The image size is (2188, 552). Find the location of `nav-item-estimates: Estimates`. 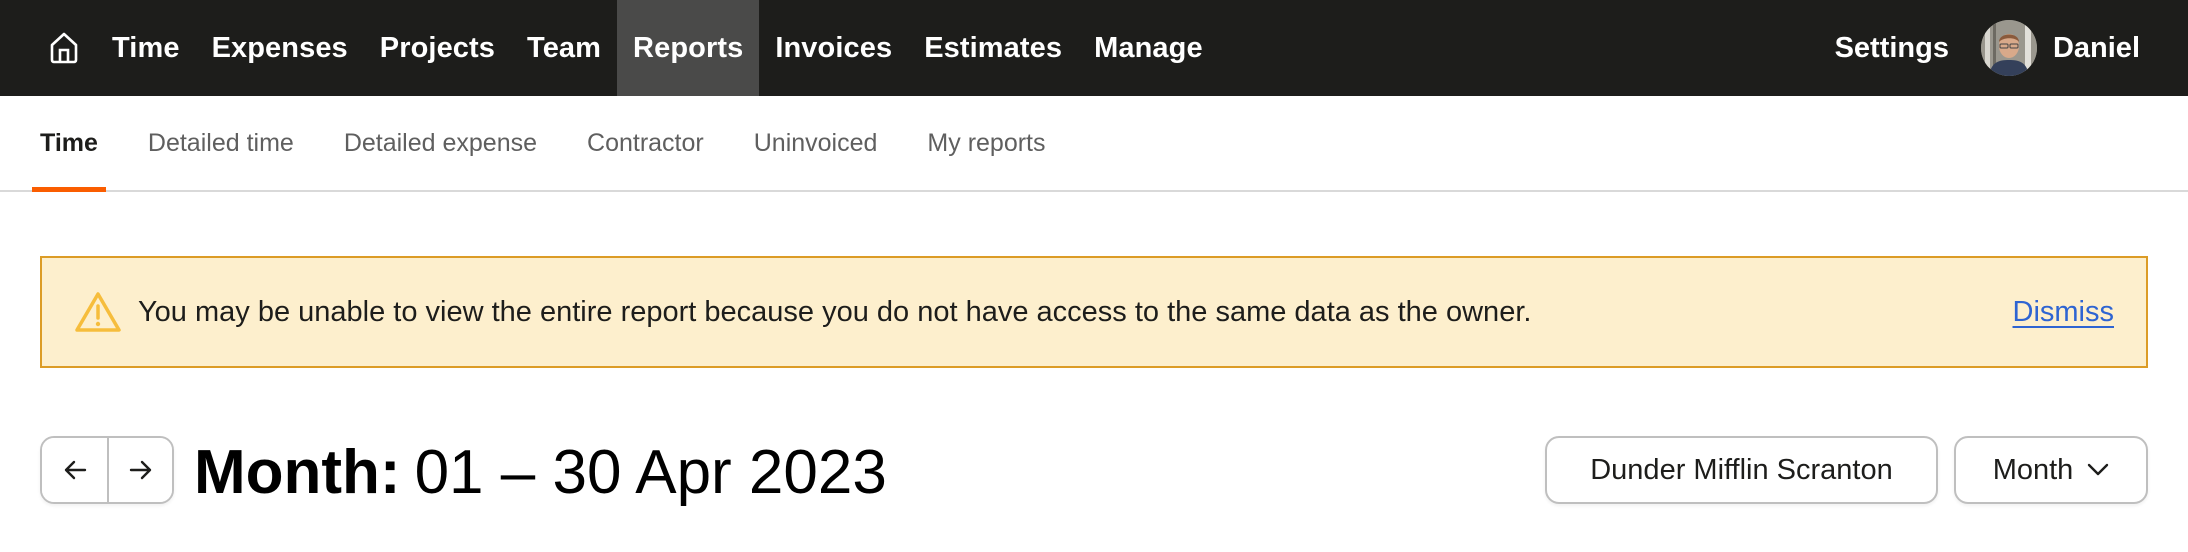

nav-item-estimates: Estimates is located at coordinates (993, 48).